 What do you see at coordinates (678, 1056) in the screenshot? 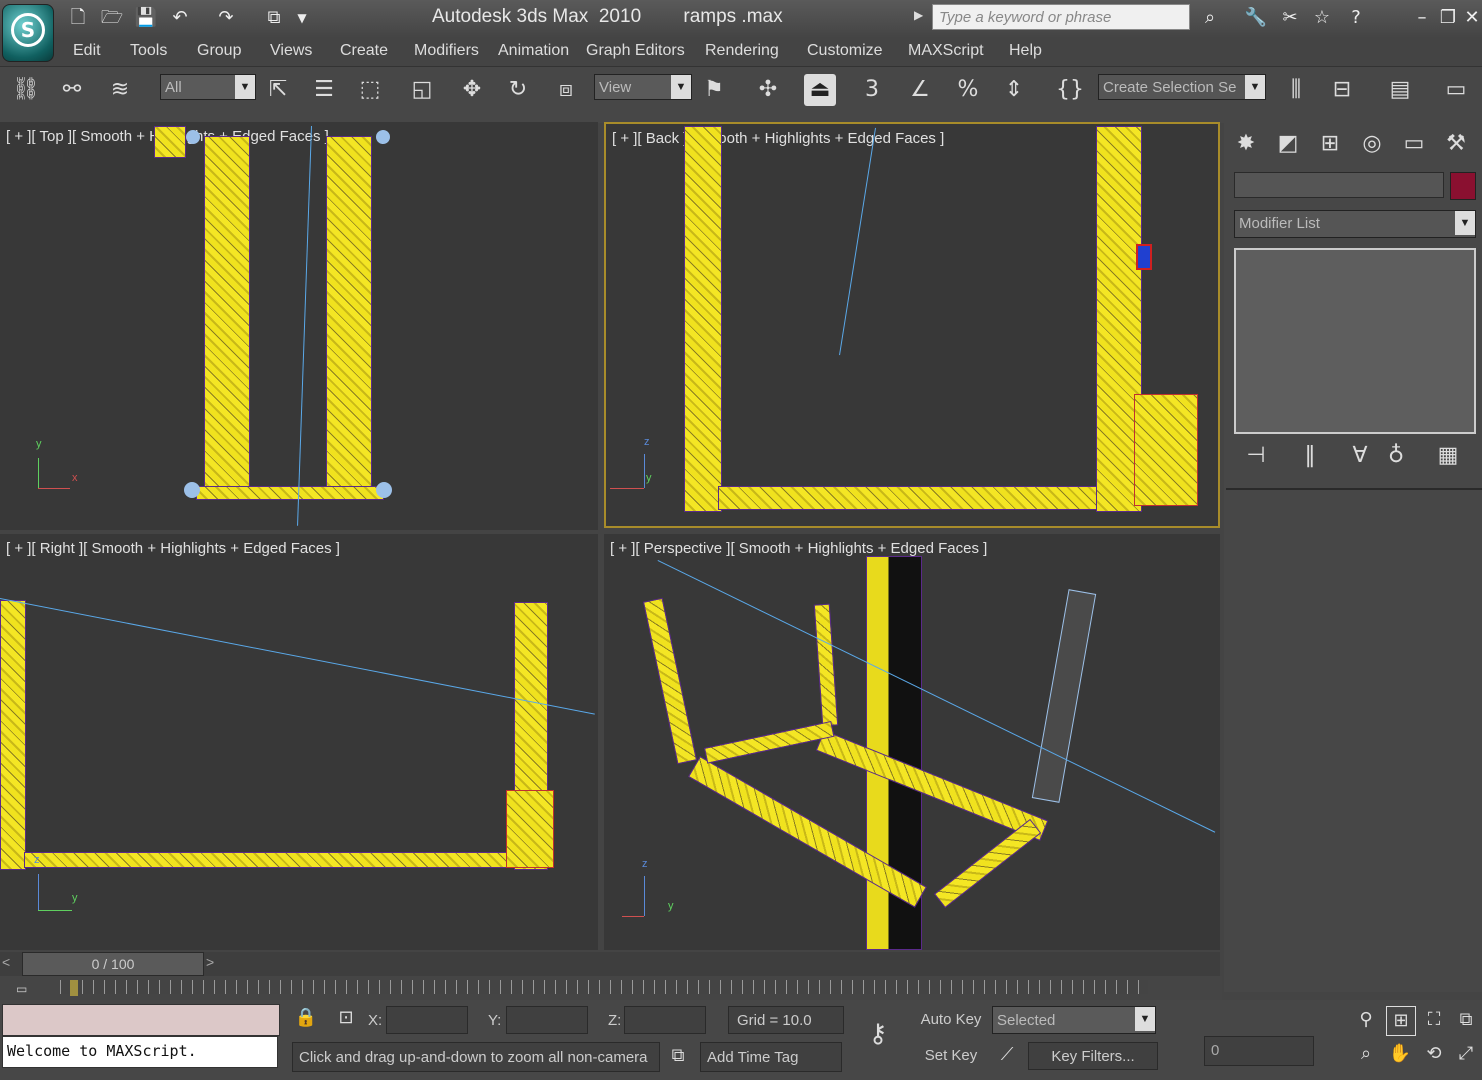
I see `isolate-selection-icon: ⧉` at bounding box center [678, 1056].